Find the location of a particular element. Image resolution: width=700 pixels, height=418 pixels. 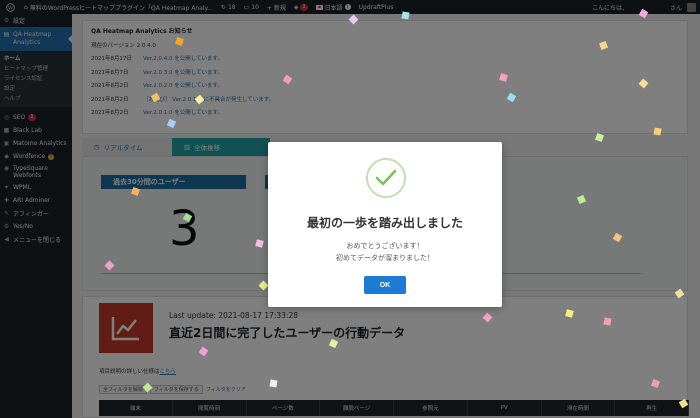

dialog-title: 最初の一歩を踏み出しました is located at coordinates (384, 223).